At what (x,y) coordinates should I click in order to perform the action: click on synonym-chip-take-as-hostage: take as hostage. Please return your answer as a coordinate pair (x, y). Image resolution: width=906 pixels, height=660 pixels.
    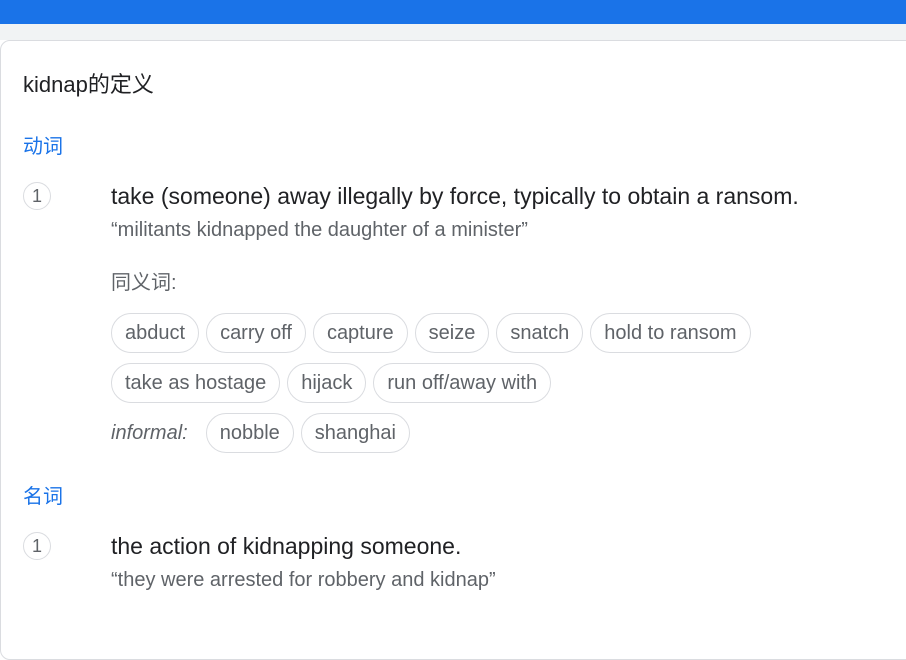
    Looking at the image, I should click on (196, 383).